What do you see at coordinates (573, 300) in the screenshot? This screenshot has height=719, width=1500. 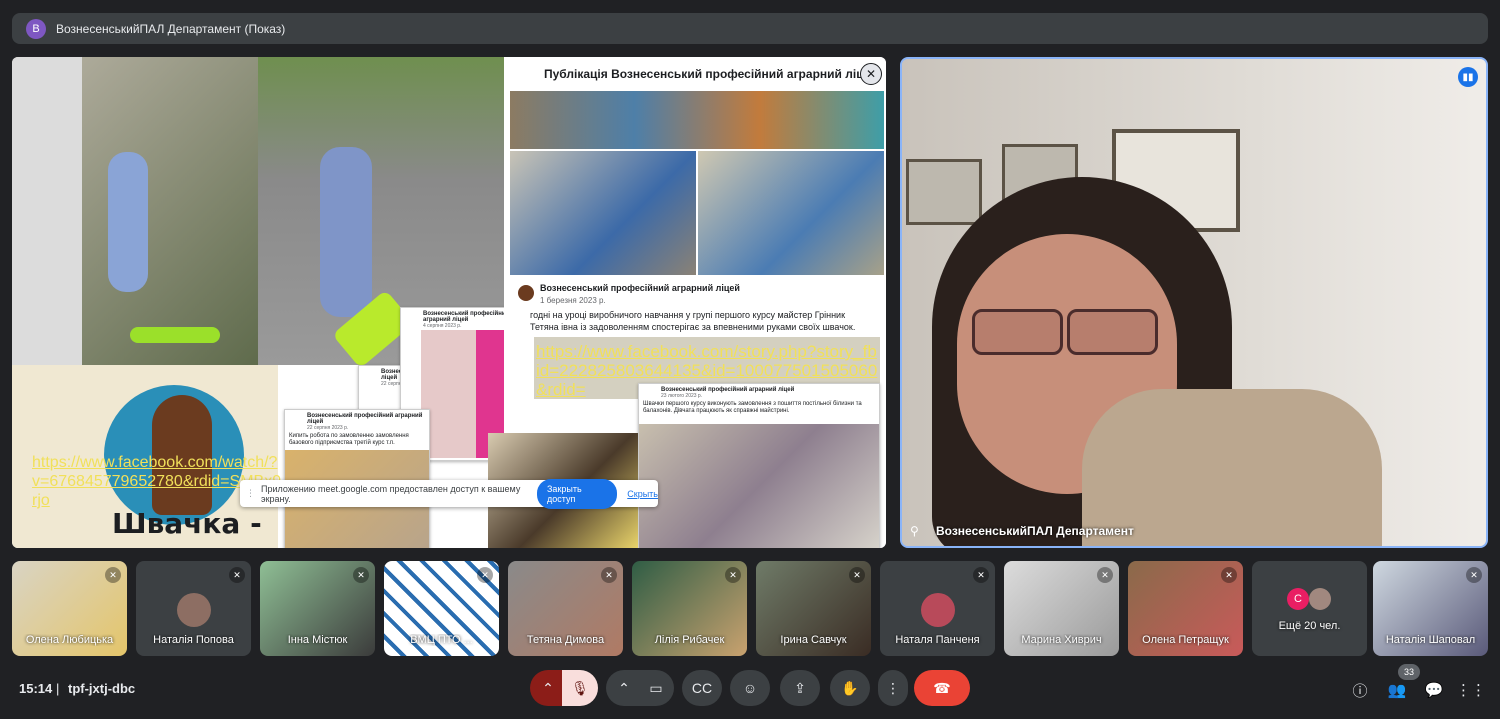 I see `fb-post-date: 1 березня 2023 р.` at bounding box center [573, 300].